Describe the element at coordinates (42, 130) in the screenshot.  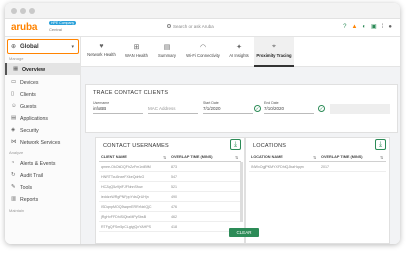
I see `sidebar-item-security: ◈ Security` at that location.